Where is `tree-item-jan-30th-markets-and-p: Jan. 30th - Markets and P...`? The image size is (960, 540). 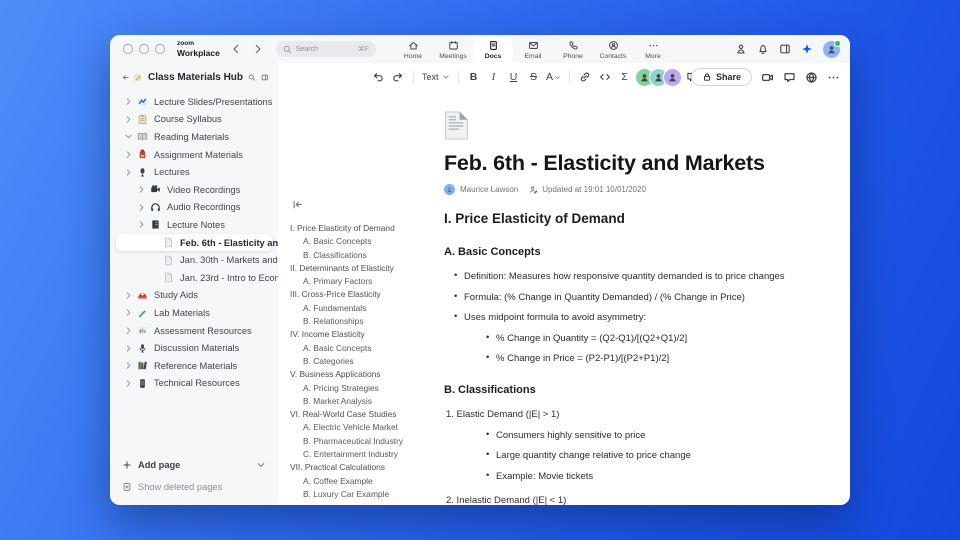
tree-item-jan-30th-markets-and-p: Jan. 30th - Markets and P... is located at coordinates (204, 260).